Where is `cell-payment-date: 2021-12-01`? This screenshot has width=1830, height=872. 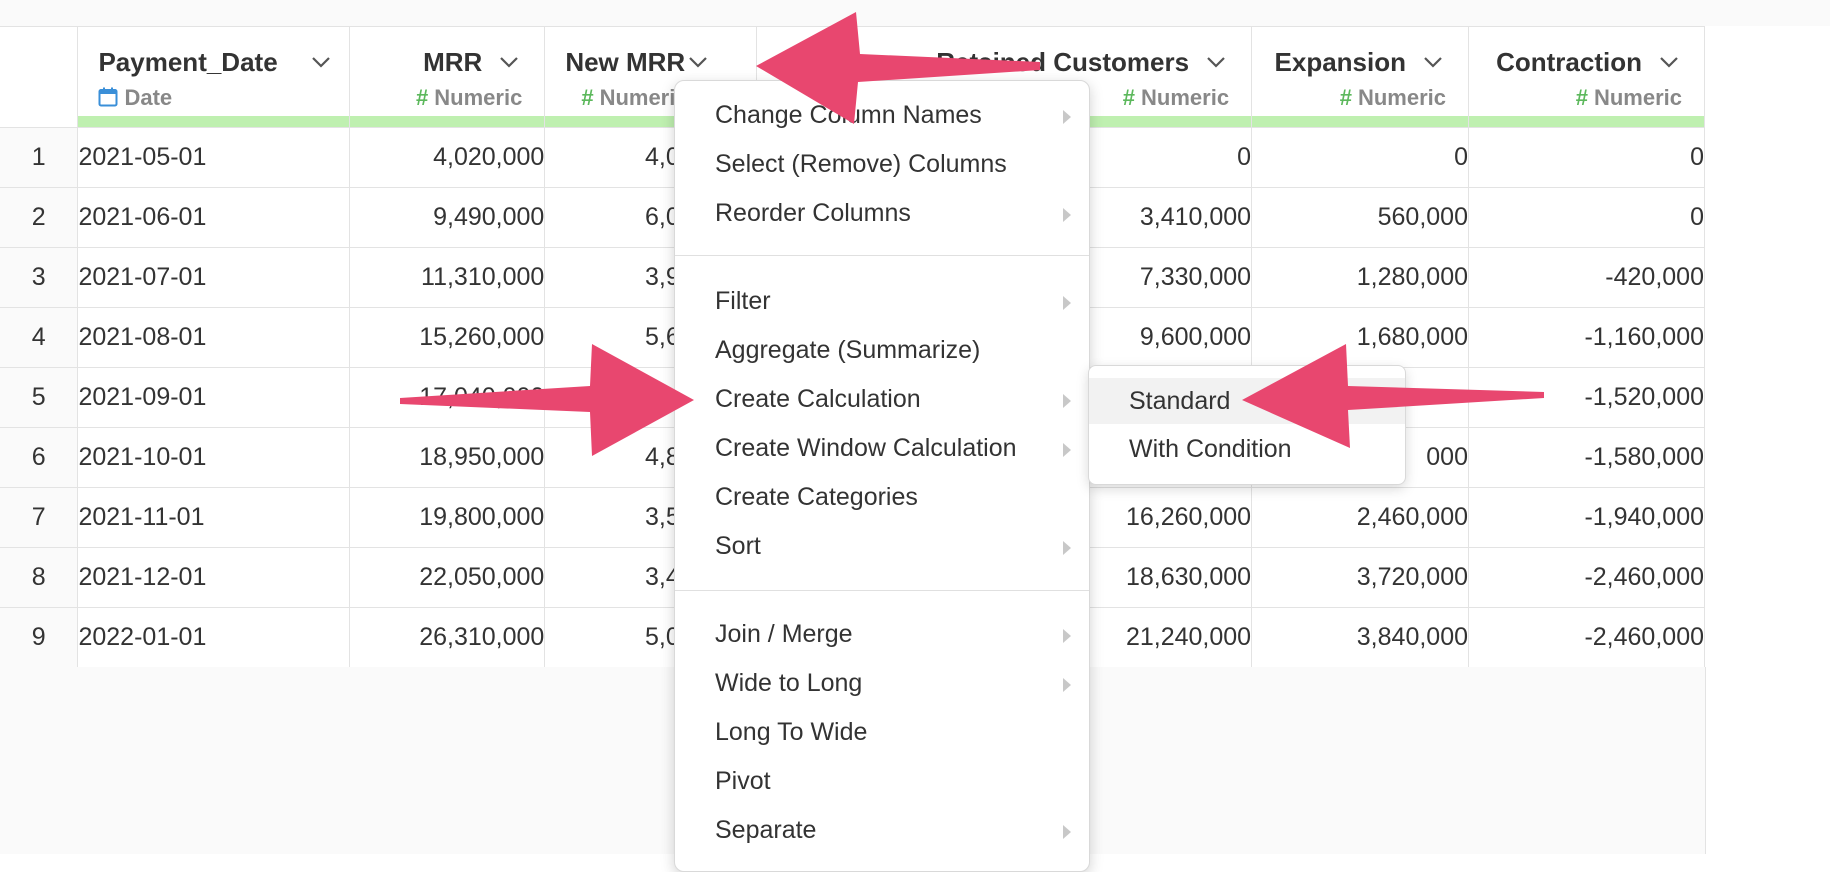
cell-payment-date: 2021-12-01 is located at coordinates (214, 577).